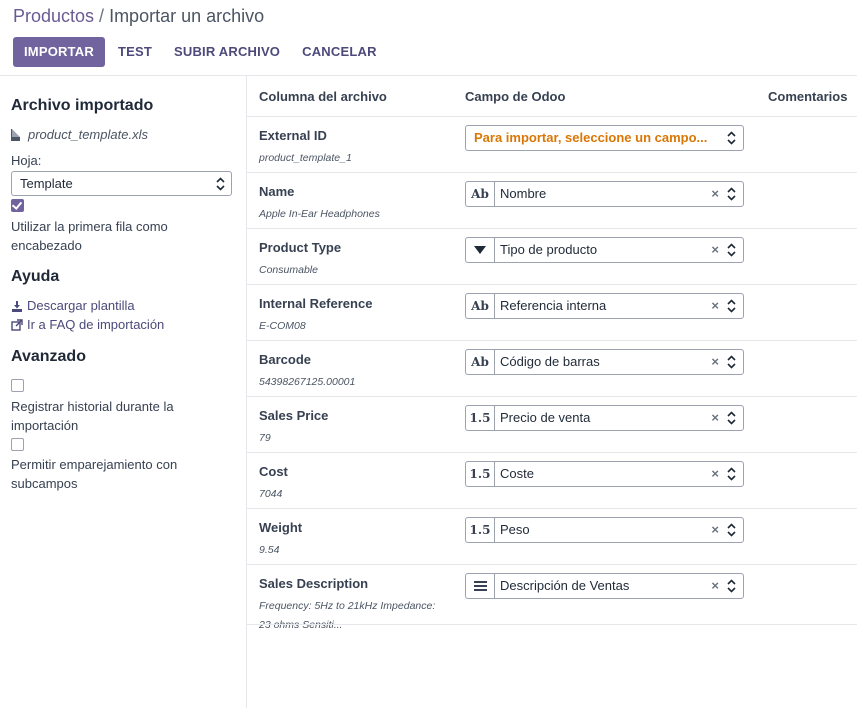  What do you see at coordinates (523, 193) in the screenshot?
I see `odoo-field-value: Nombre` at bounding box center [523, 193].